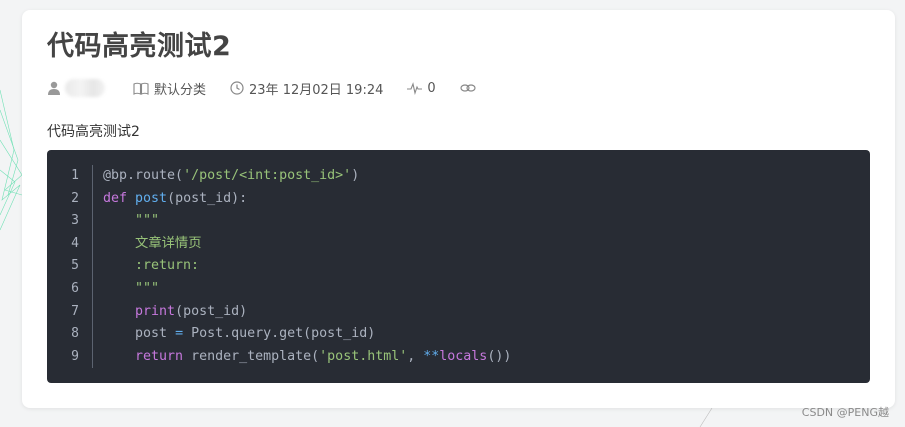 This screenshot has width=905, height=427. I want to click on code-line: :return:, so click(481, 266).